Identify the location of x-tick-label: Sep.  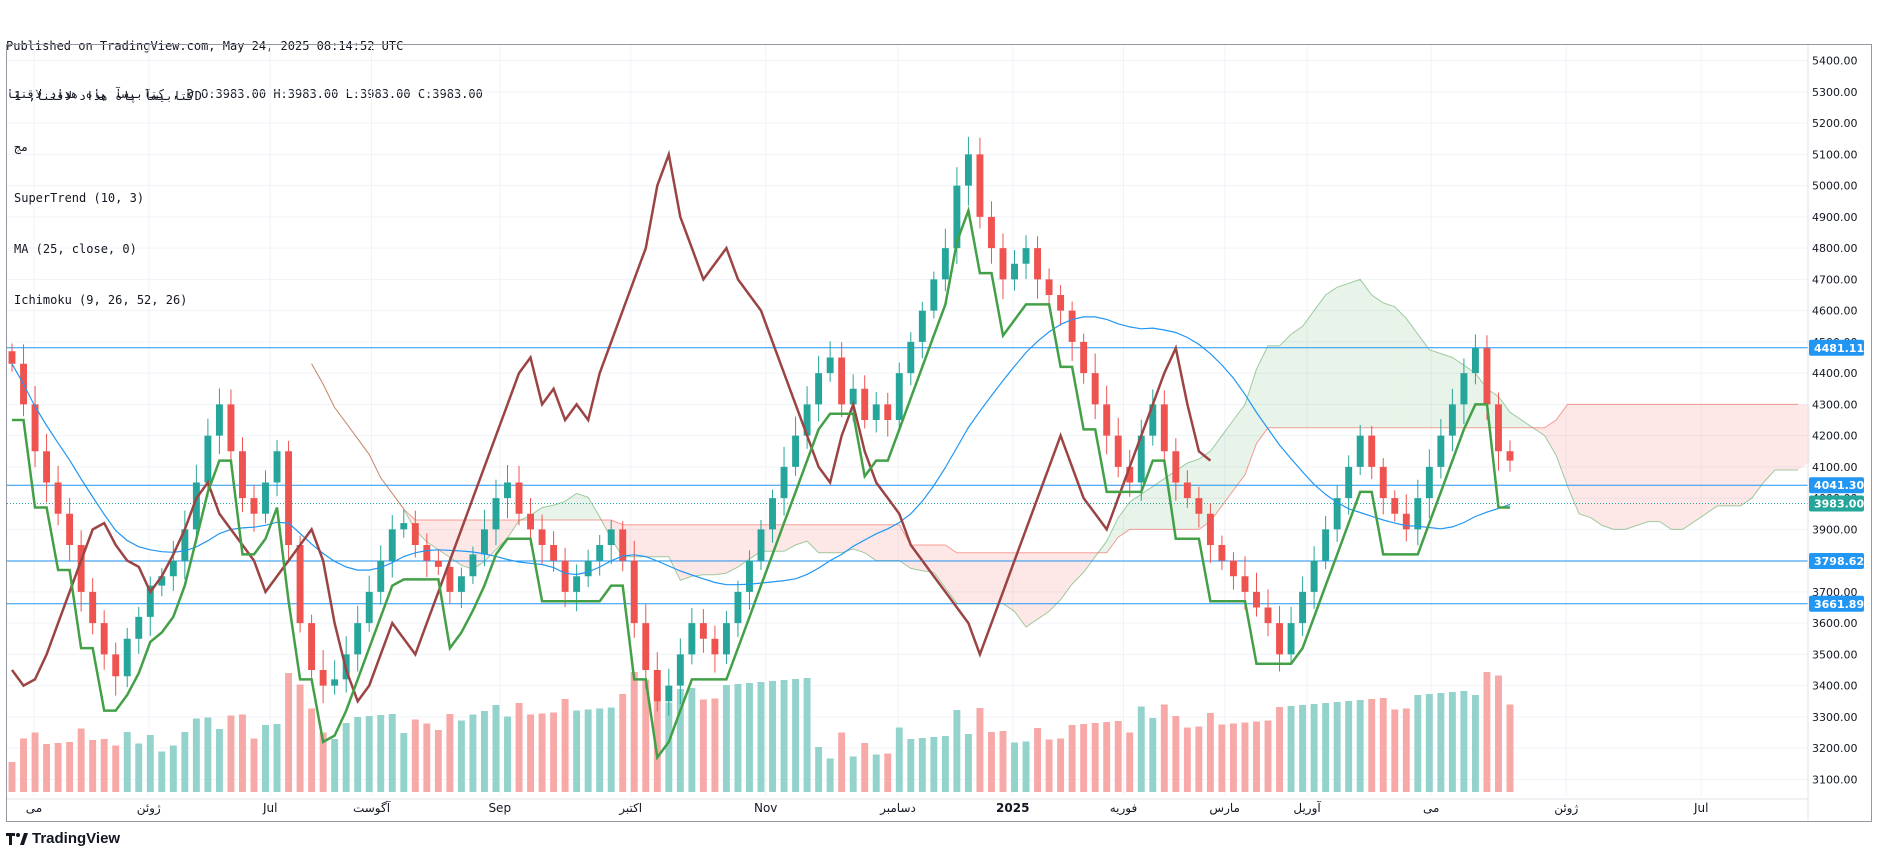
(499, 808).